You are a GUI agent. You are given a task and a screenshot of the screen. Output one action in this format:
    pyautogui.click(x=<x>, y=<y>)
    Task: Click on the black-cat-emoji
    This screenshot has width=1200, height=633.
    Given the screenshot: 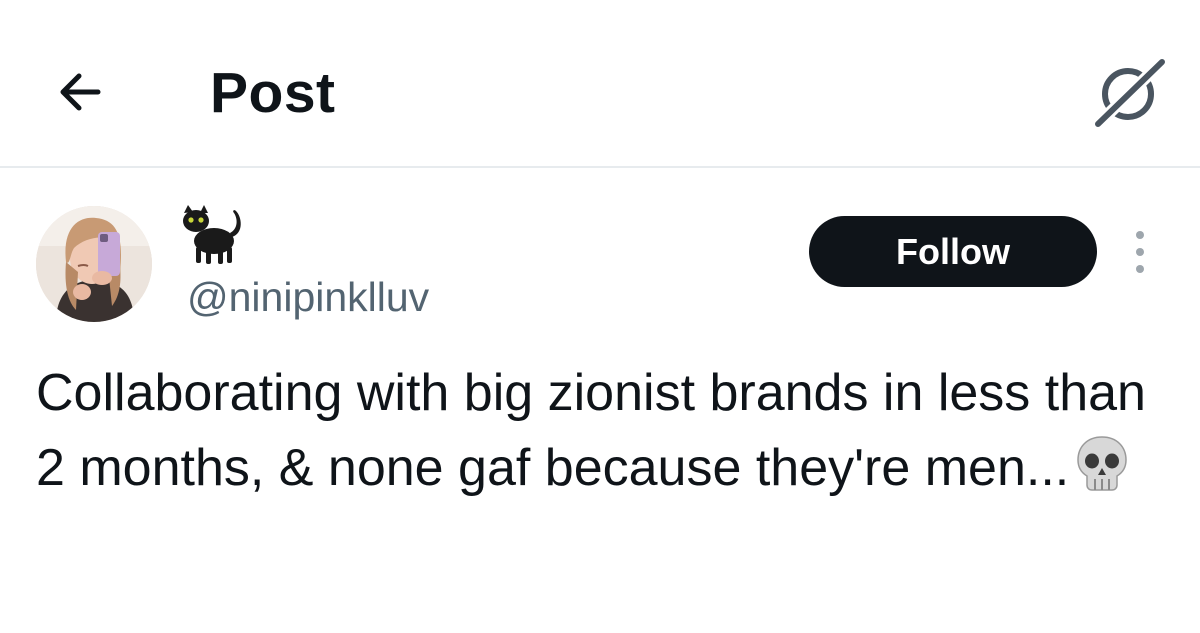 What is the action you would take?
    pyautogui.click(x=212, y=234)
    